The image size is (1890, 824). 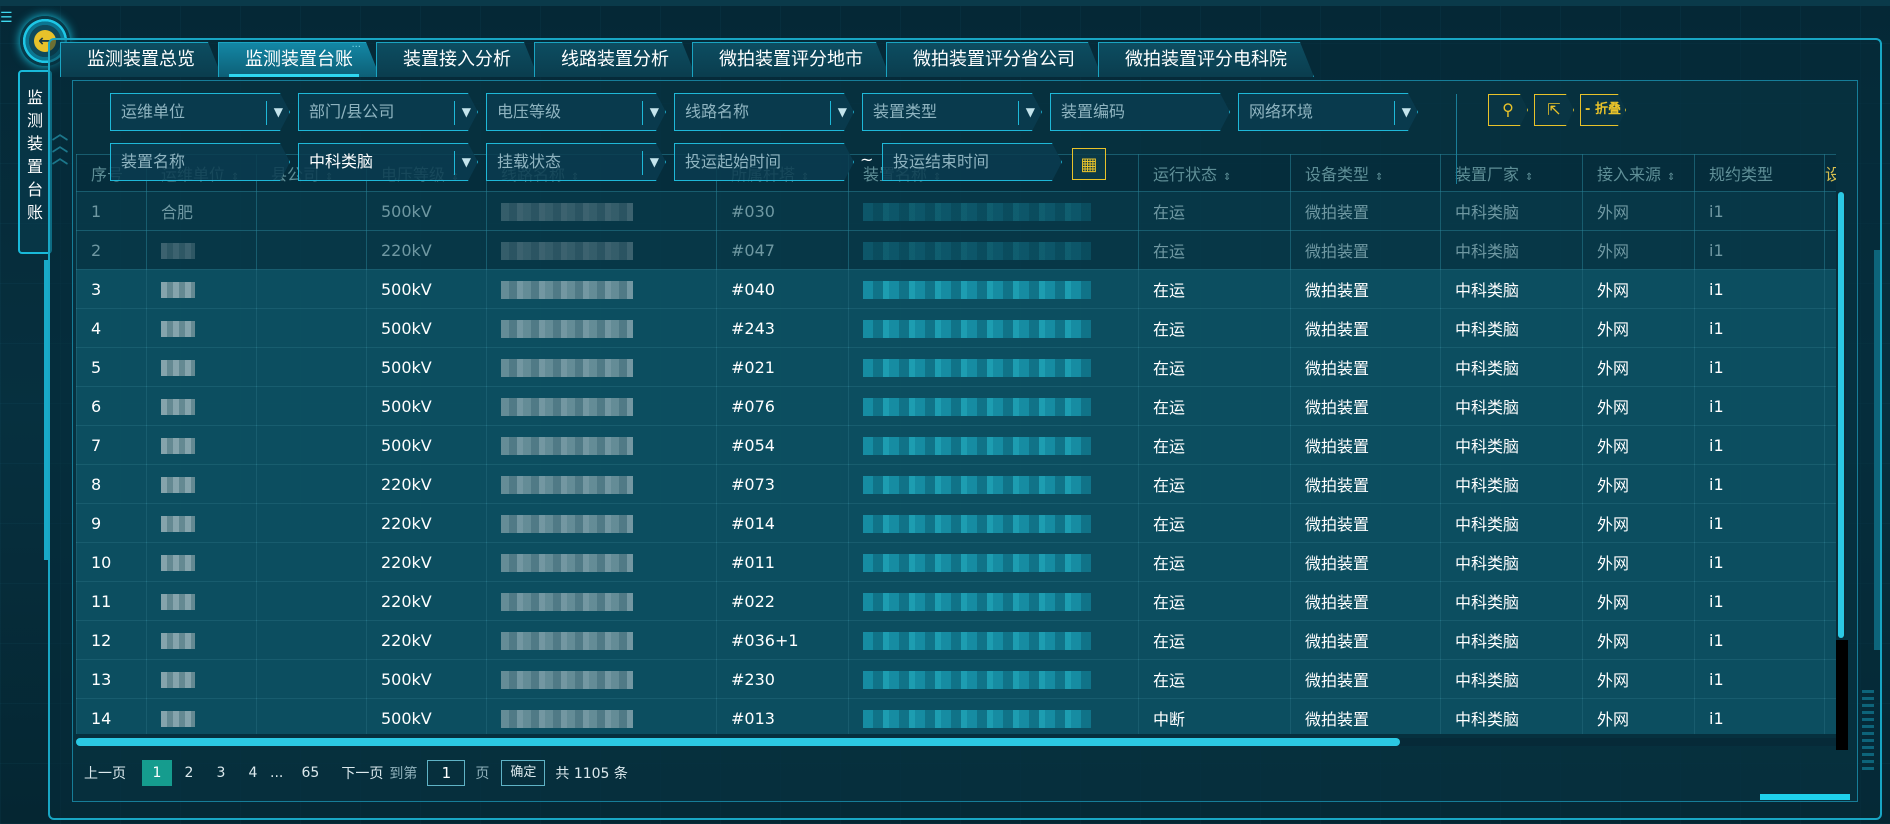 I want to click on next-page-button: 下一页, so click(x=362, y=773).